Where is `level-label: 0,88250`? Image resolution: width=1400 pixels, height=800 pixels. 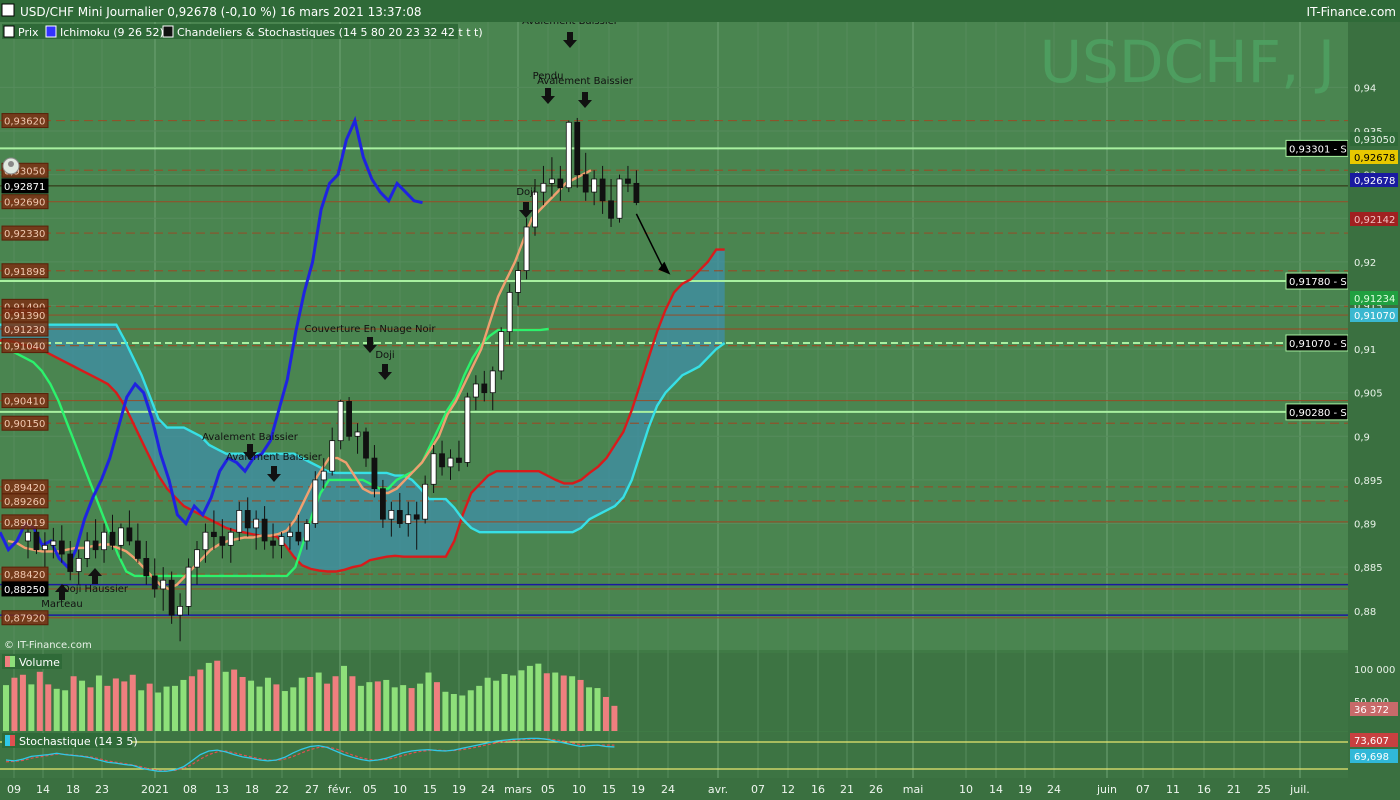 level-label: 0,88250 is located at coordinates (24, 590).